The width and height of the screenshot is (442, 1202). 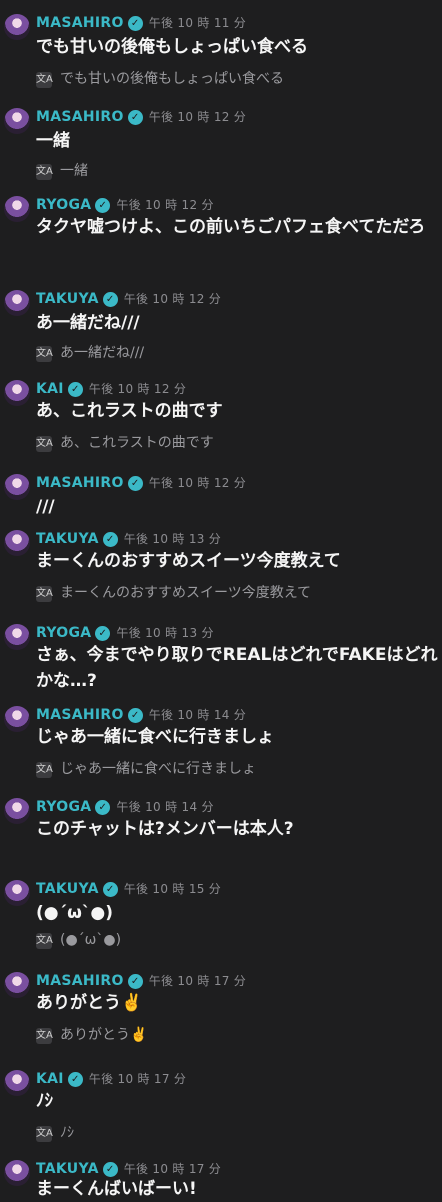 I want to click on translation-row: 文A あ、これラストの曲です, so click(x=125, y=442).